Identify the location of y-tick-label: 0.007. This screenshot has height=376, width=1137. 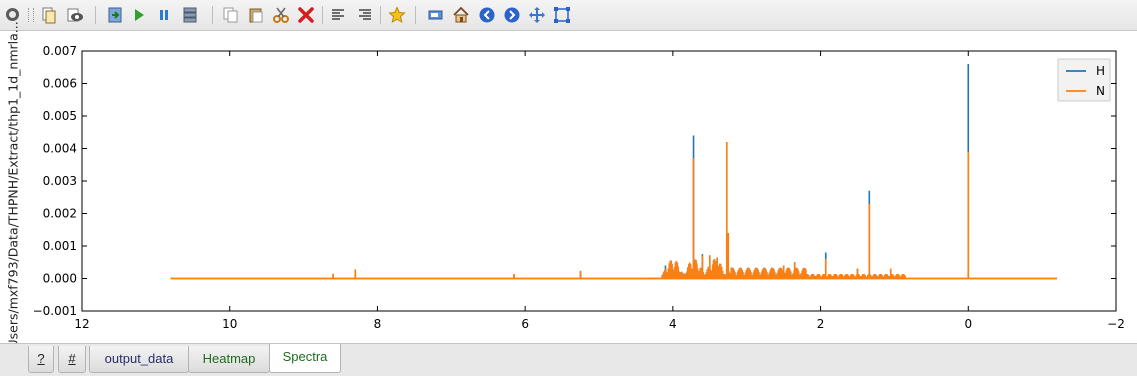
(60, 51).